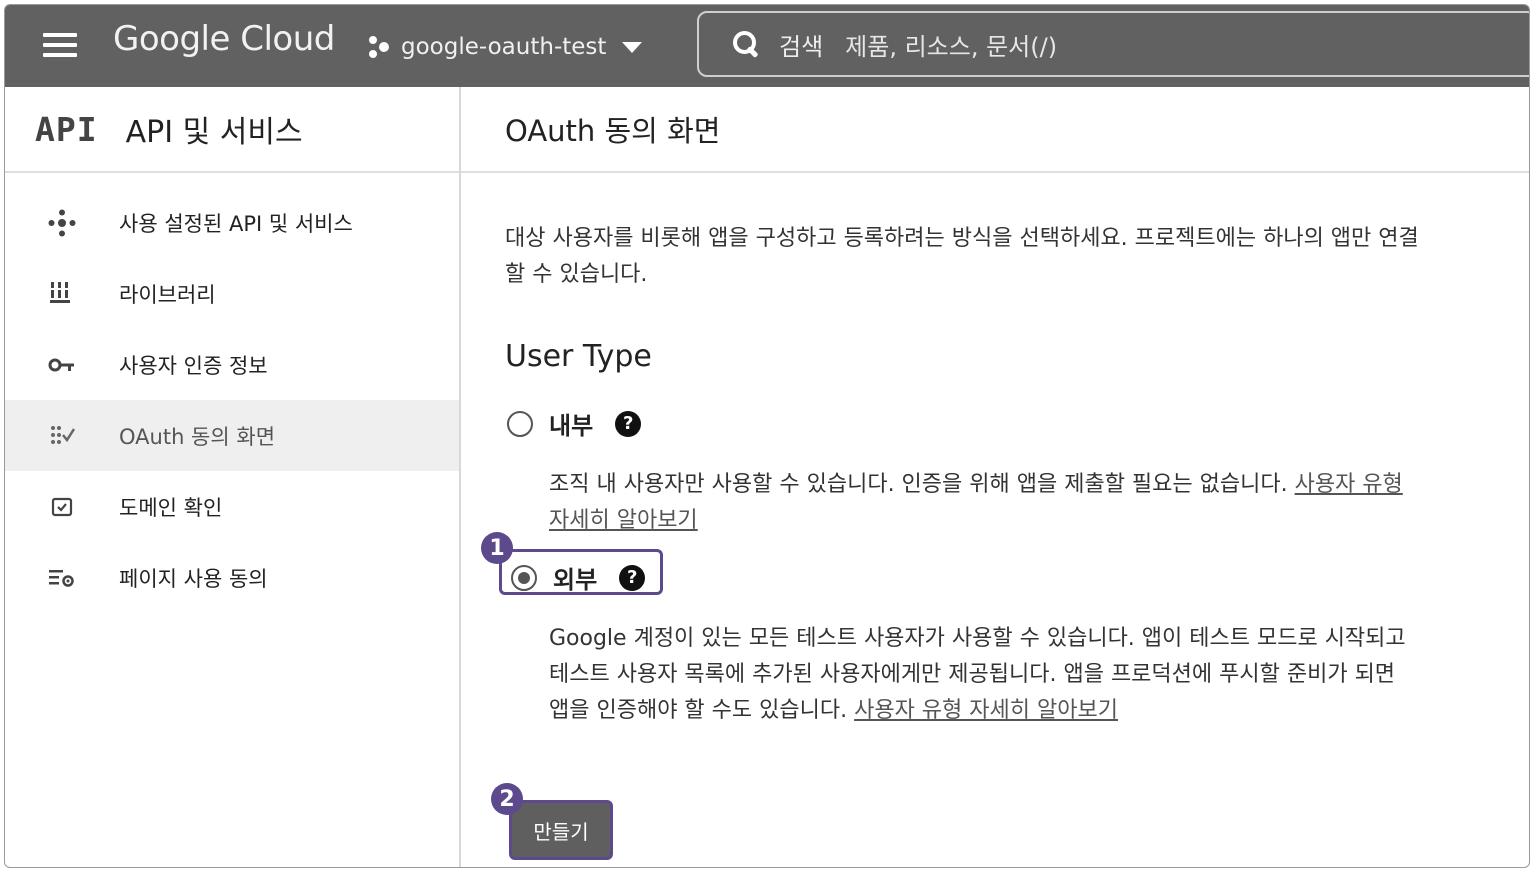  I want to click on search-icon, so click(746, 44).